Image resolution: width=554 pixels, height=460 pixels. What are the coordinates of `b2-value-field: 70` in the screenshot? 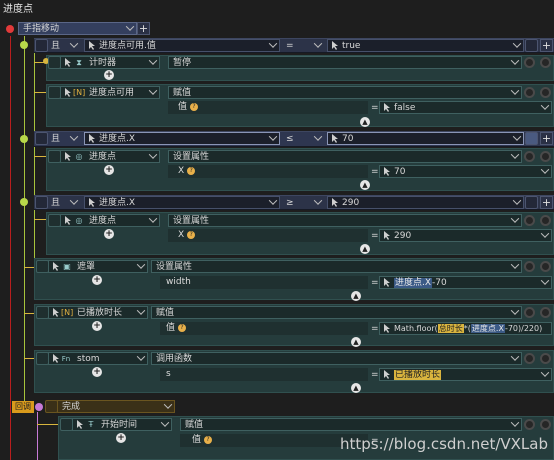 It's located at (465, 171).